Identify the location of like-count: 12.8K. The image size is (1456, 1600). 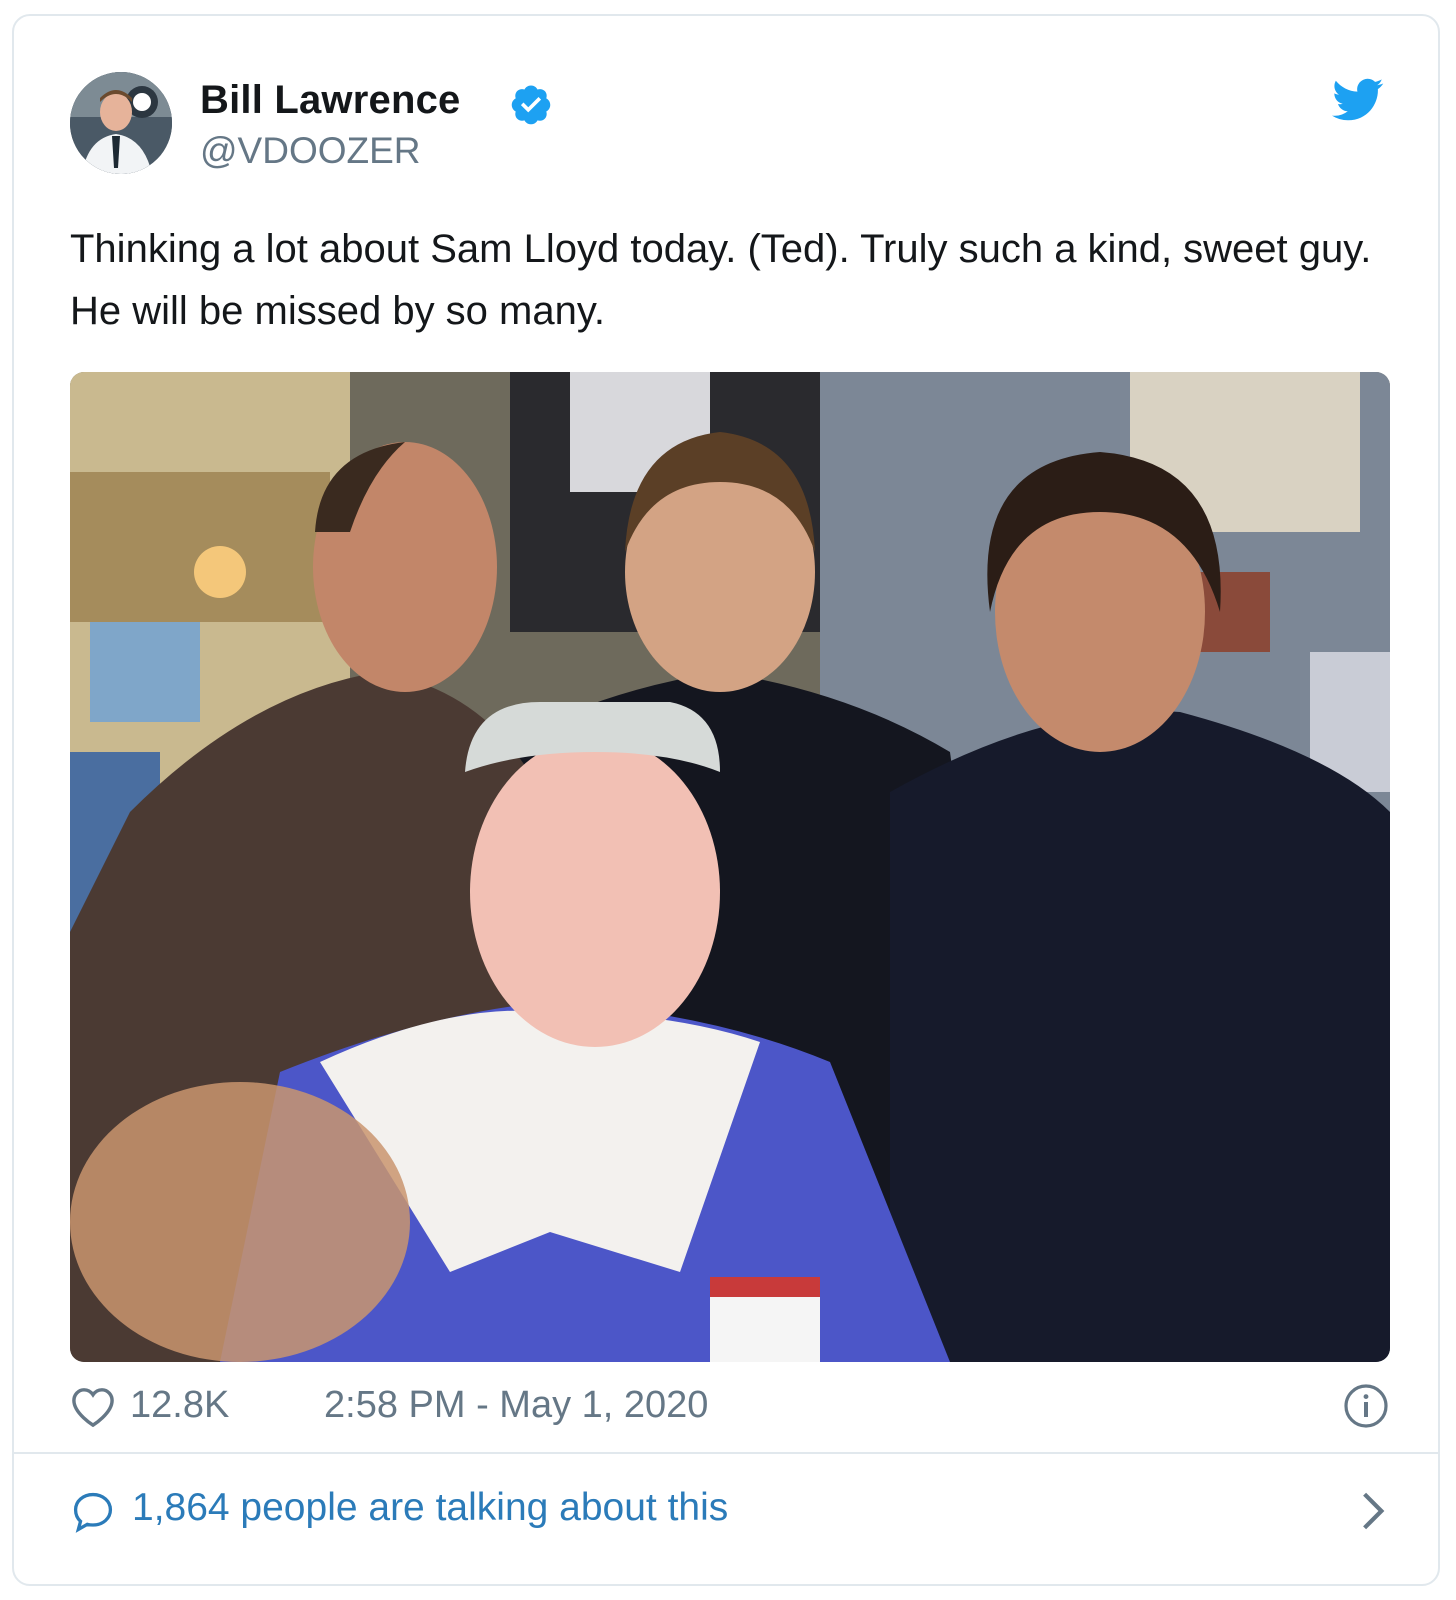
(179, 1405).